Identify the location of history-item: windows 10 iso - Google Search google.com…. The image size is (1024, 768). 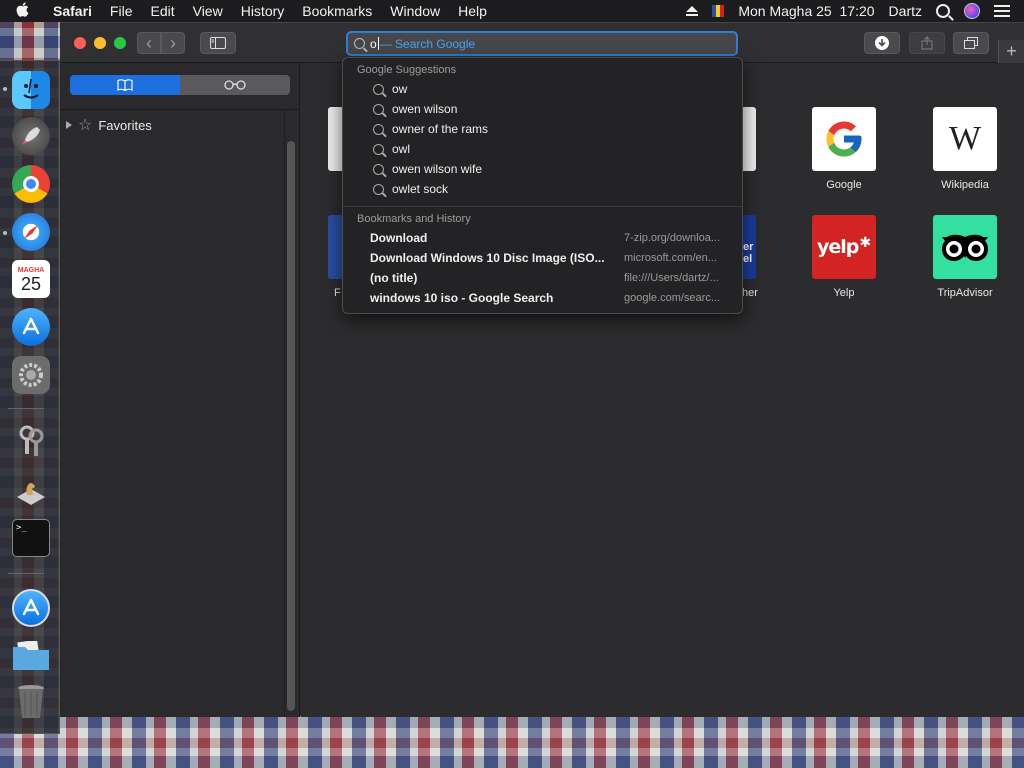
(550, 298).